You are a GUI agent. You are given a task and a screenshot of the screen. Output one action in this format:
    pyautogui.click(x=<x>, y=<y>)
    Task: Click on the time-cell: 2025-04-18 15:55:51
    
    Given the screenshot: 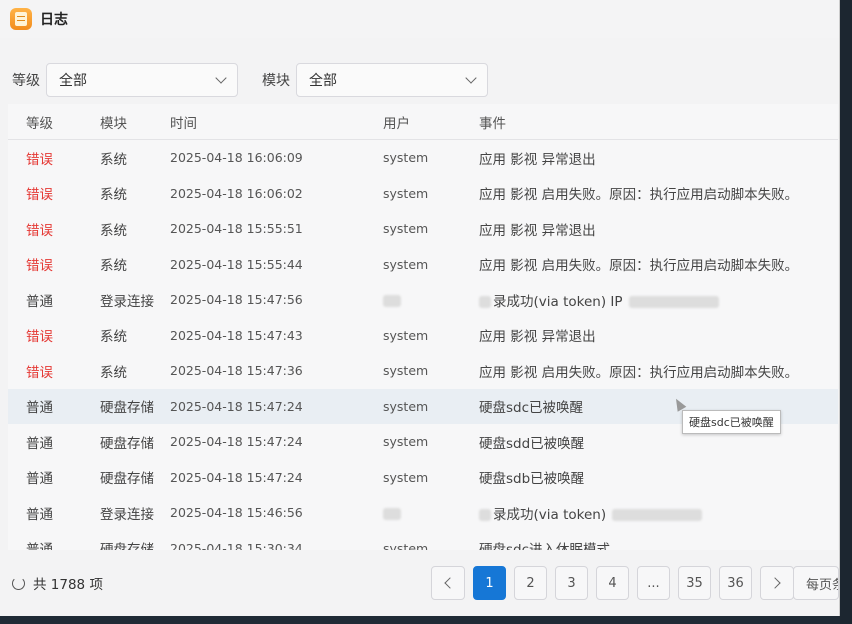 What is the action you would take?
    pyautogui.click(x=236, y=229)
    